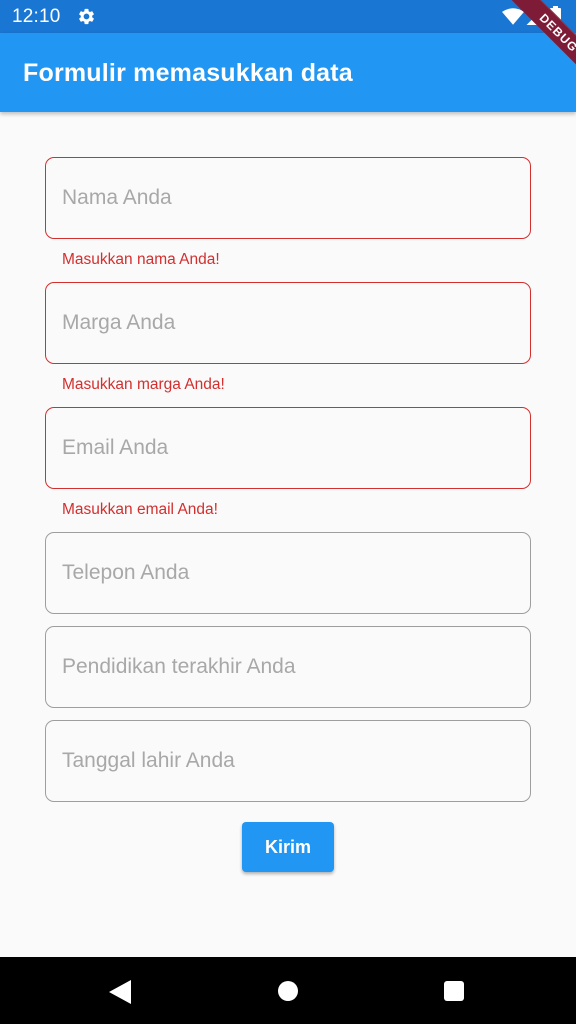 The height and width of the screenshot is (1024, 576). I want to click on phone-field, so click(288, 573).